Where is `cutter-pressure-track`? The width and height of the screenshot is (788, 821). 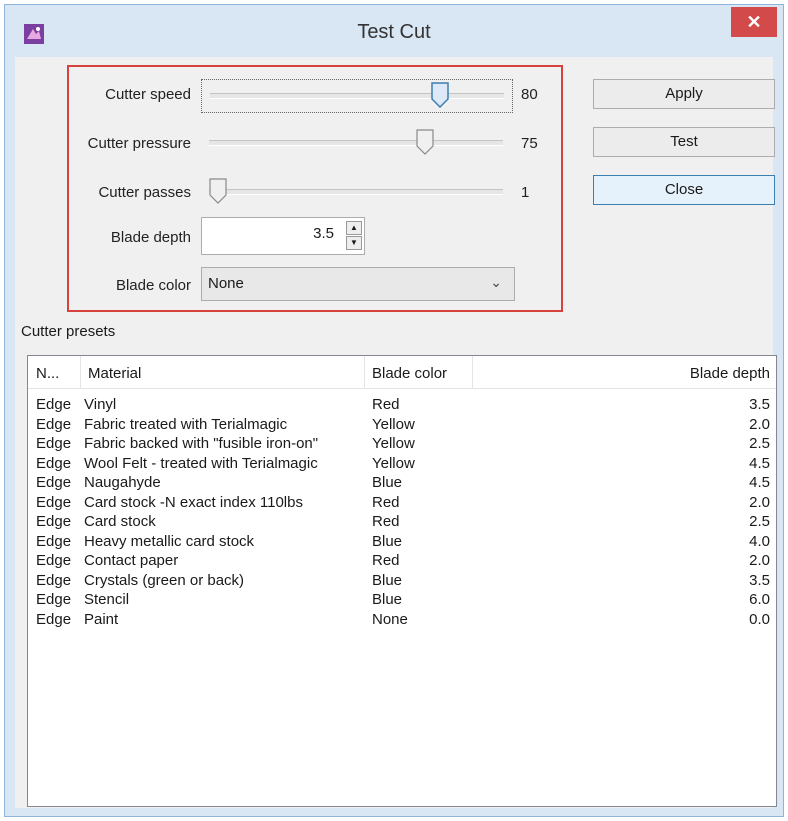
cutter-pressure-track is located at coordinates (356, 143).